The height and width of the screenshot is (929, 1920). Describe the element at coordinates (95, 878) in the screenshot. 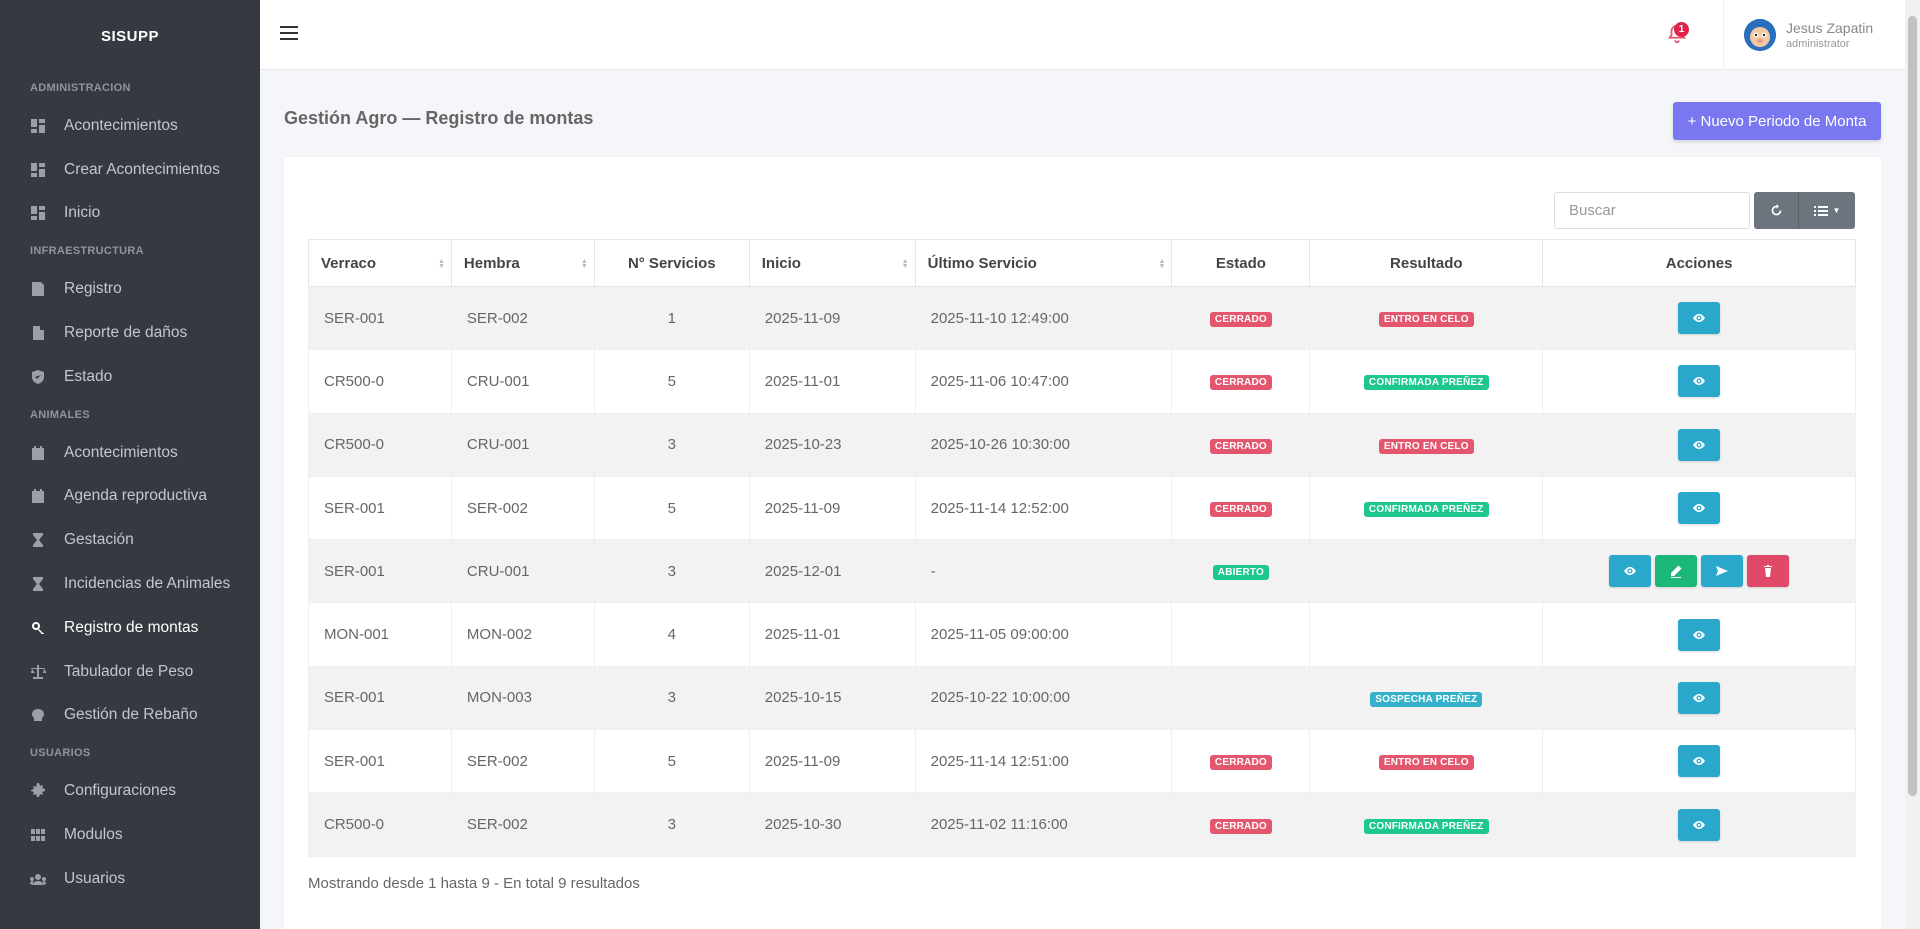

I see `sidebar-item-label: Usuarios` at that location.